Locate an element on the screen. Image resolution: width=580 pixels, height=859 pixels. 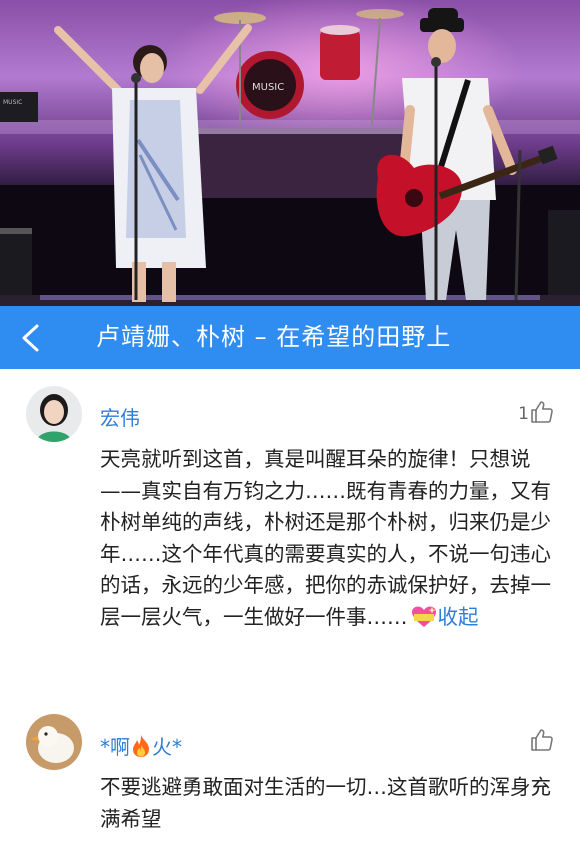
song-title-bar: 卢靖姗、朴树 – 在希望的田野上 is located at coordinates (290, 337).